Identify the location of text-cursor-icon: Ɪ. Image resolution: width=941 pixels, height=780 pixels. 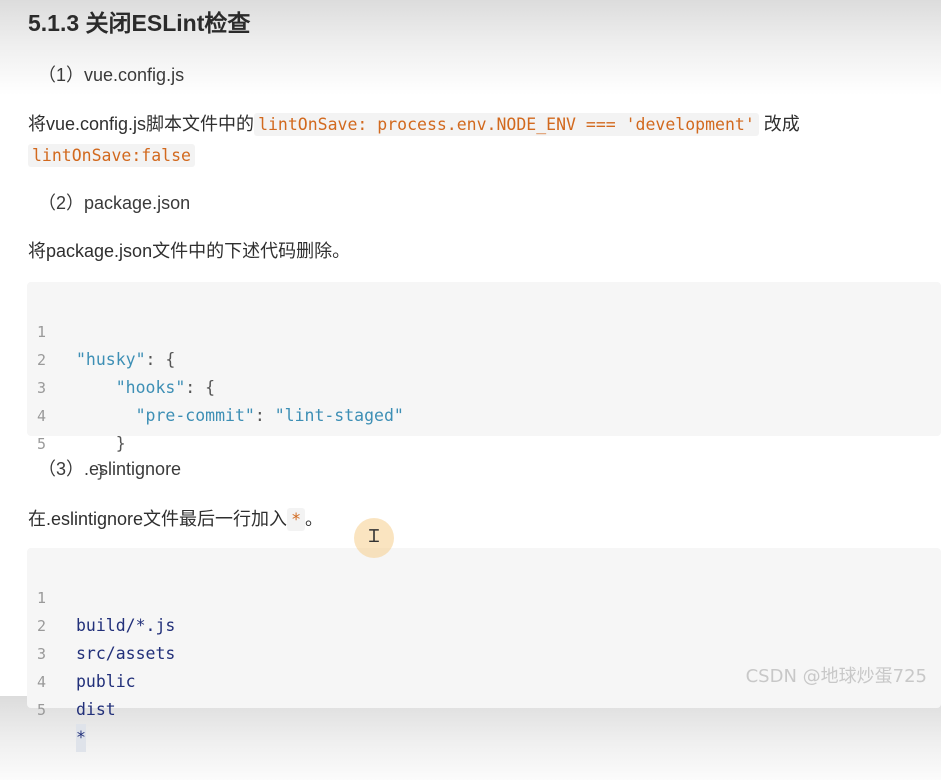
(374, 536).